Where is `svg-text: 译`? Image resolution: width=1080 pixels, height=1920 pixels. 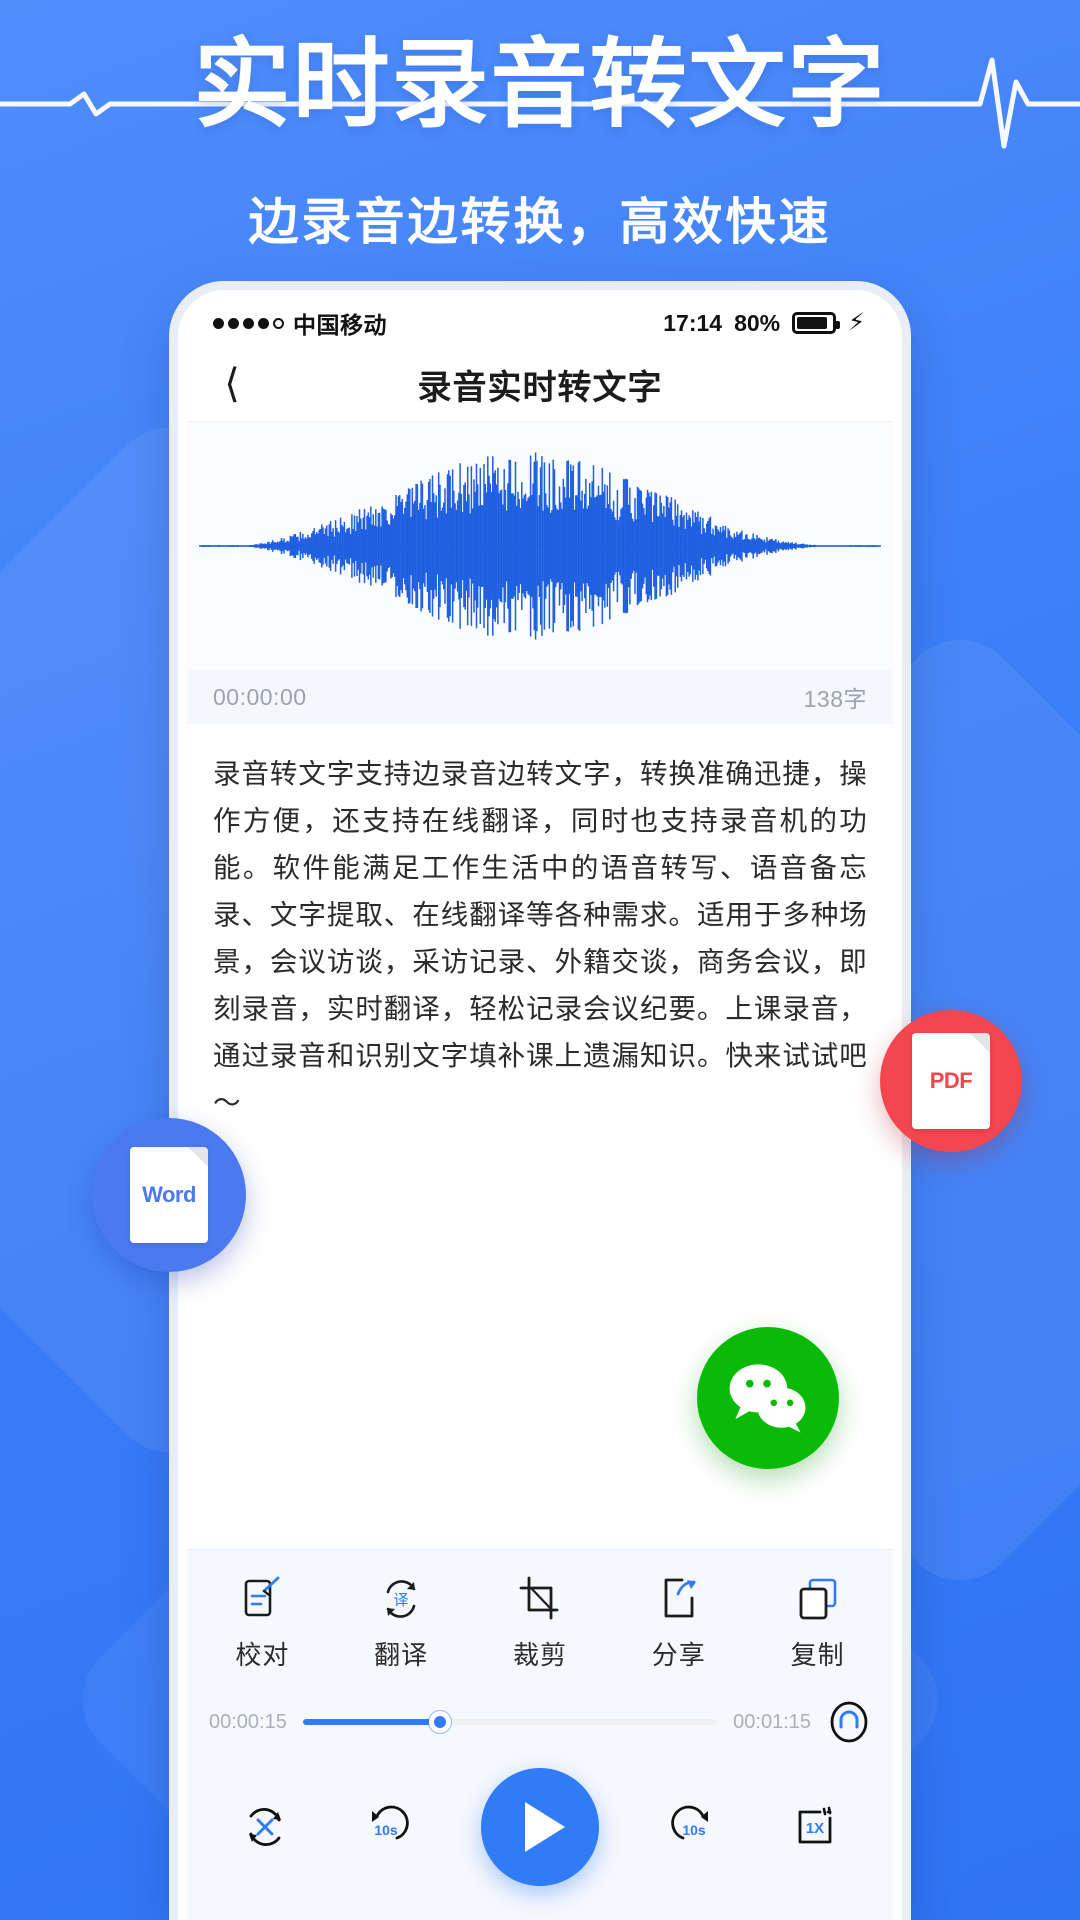
svg-text: 译 is located at coordinates (401, 1600).